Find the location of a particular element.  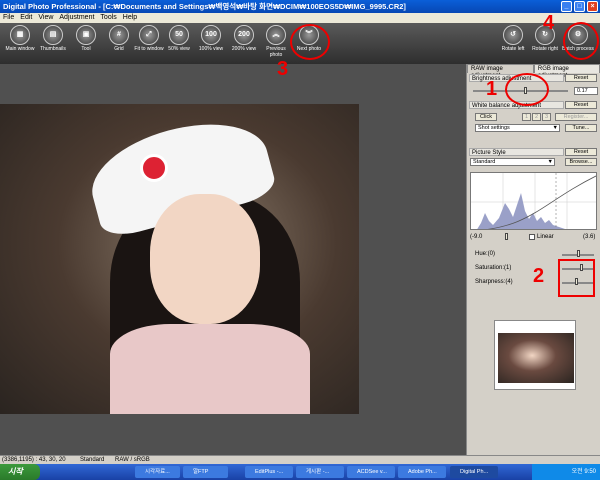

tool-button: ▣ Tool is located at coordinates (86, 38).